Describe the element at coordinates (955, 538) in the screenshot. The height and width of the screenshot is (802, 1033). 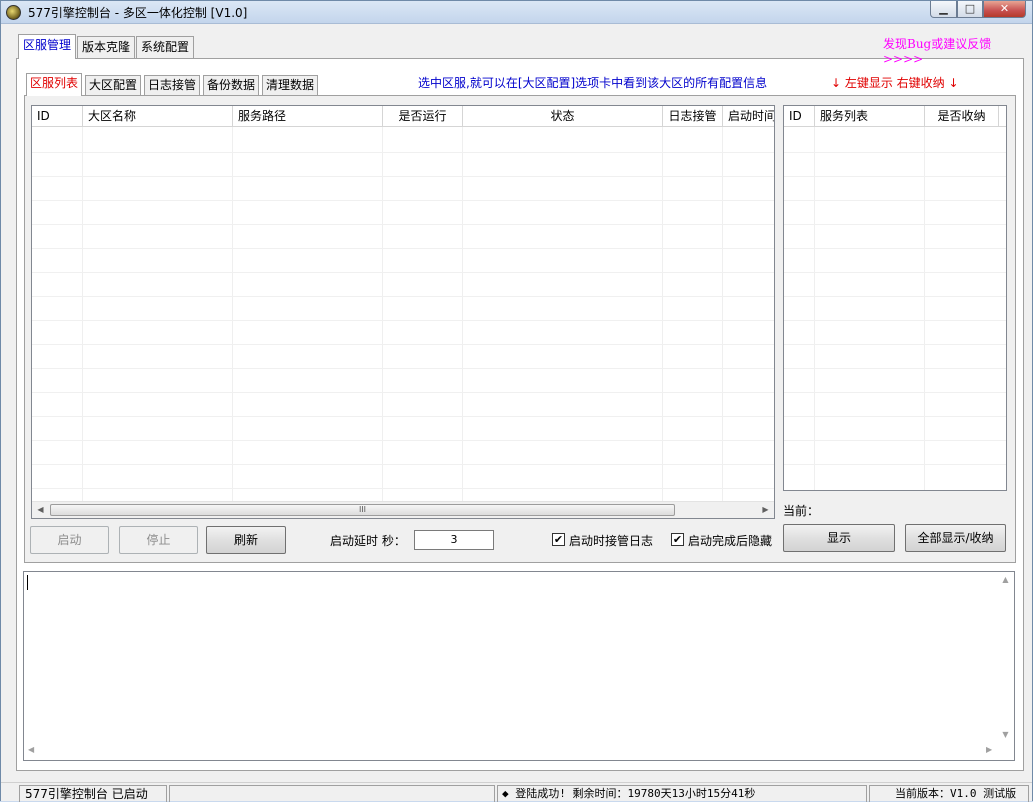
I see `show-all-toggle-button: 全部显示/收纳` at that location.